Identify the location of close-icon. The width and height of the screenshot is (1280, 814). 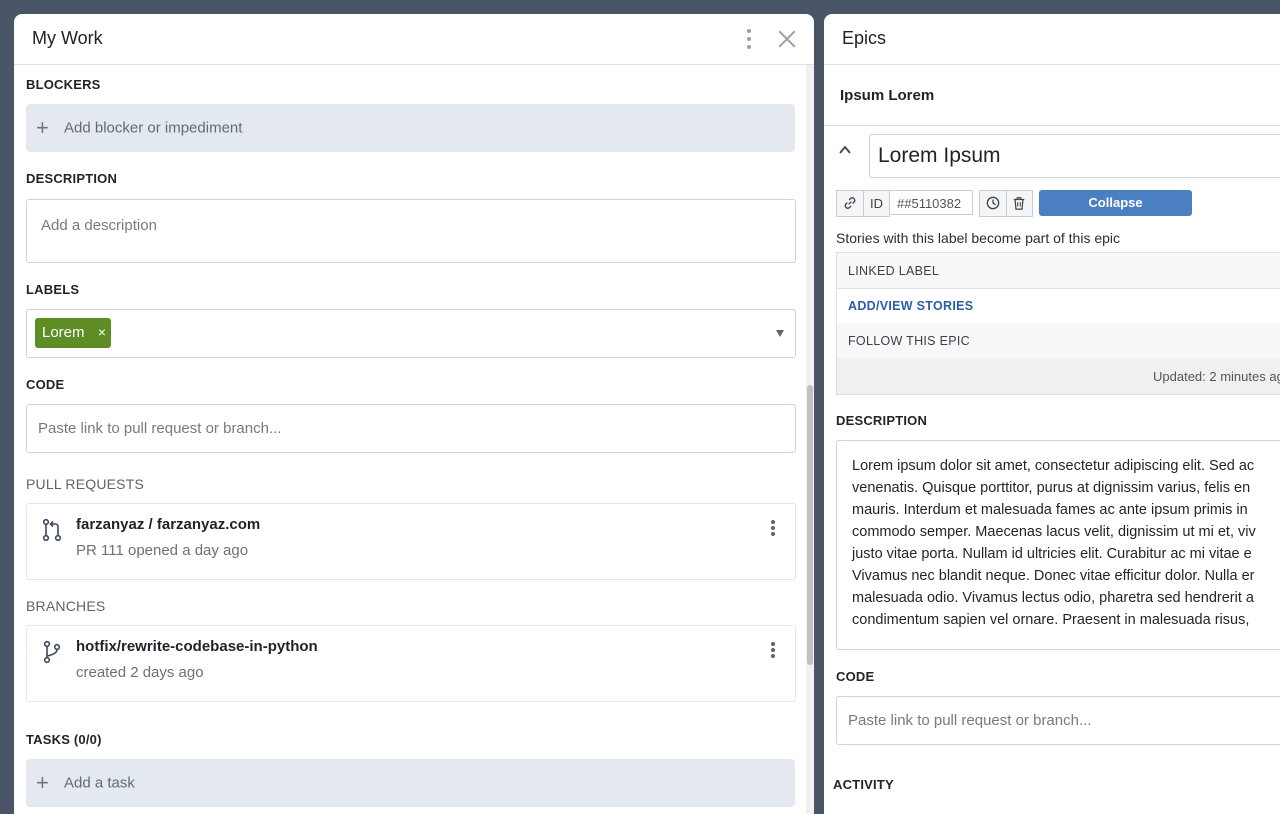
(787, 39).